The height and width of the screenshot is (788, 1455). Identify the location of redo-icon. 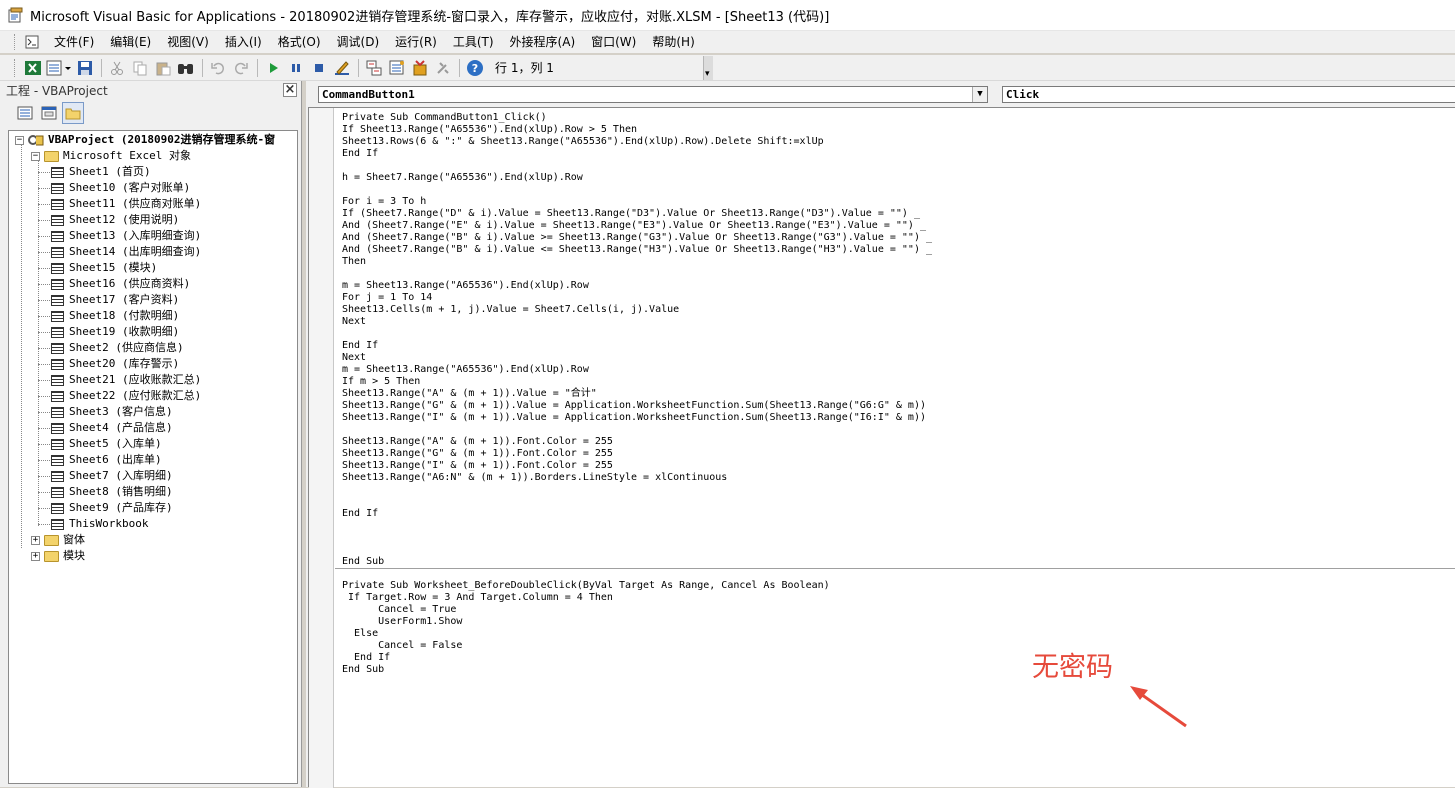
(241, 68).